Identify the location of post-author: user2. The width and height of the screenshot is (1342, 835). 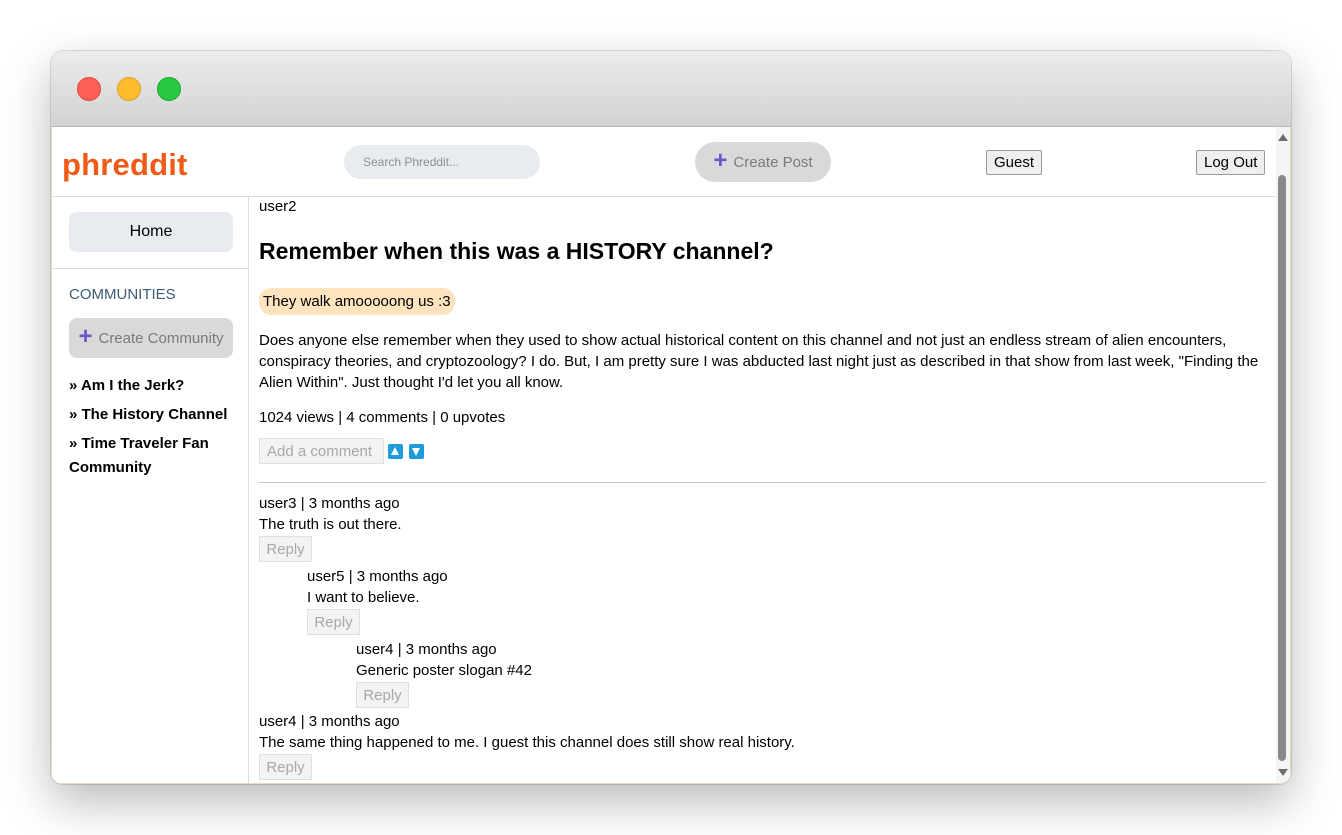
(278, 206).